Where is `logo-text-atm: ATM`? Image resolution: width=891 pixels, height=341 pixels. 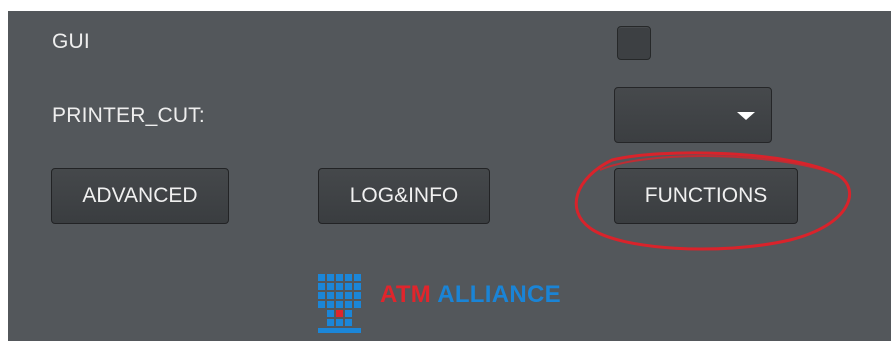 logo-text-atm: ATM is located at coordinates (406, 294).